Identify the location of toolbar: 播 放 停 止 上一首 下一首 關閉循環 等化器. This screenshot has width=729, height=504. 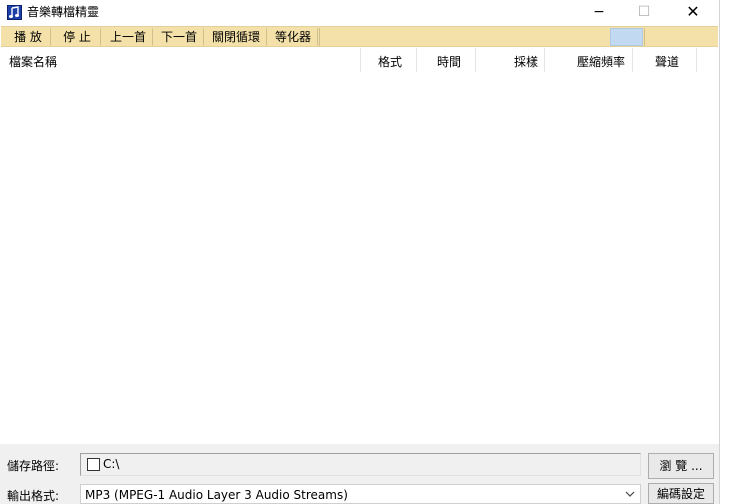
(359, 36).